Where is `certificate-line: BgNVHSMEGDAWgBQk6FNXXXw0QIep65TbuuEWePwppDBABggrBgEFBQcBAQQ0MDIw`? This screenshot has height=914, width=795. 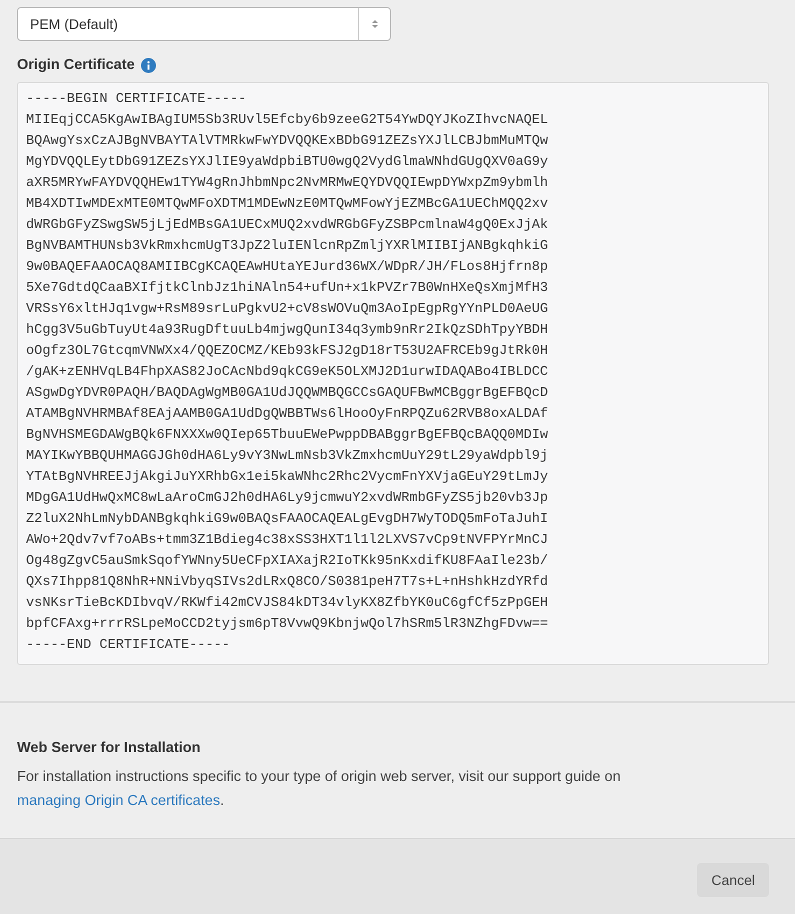 certificate-line: BgNVHSMEGDAWgBQk6FNXXXw0QIep65TbuuEWePwppDBABggrBgEFBQcBAQQ0MDIw is located at coordinates (288, 436).